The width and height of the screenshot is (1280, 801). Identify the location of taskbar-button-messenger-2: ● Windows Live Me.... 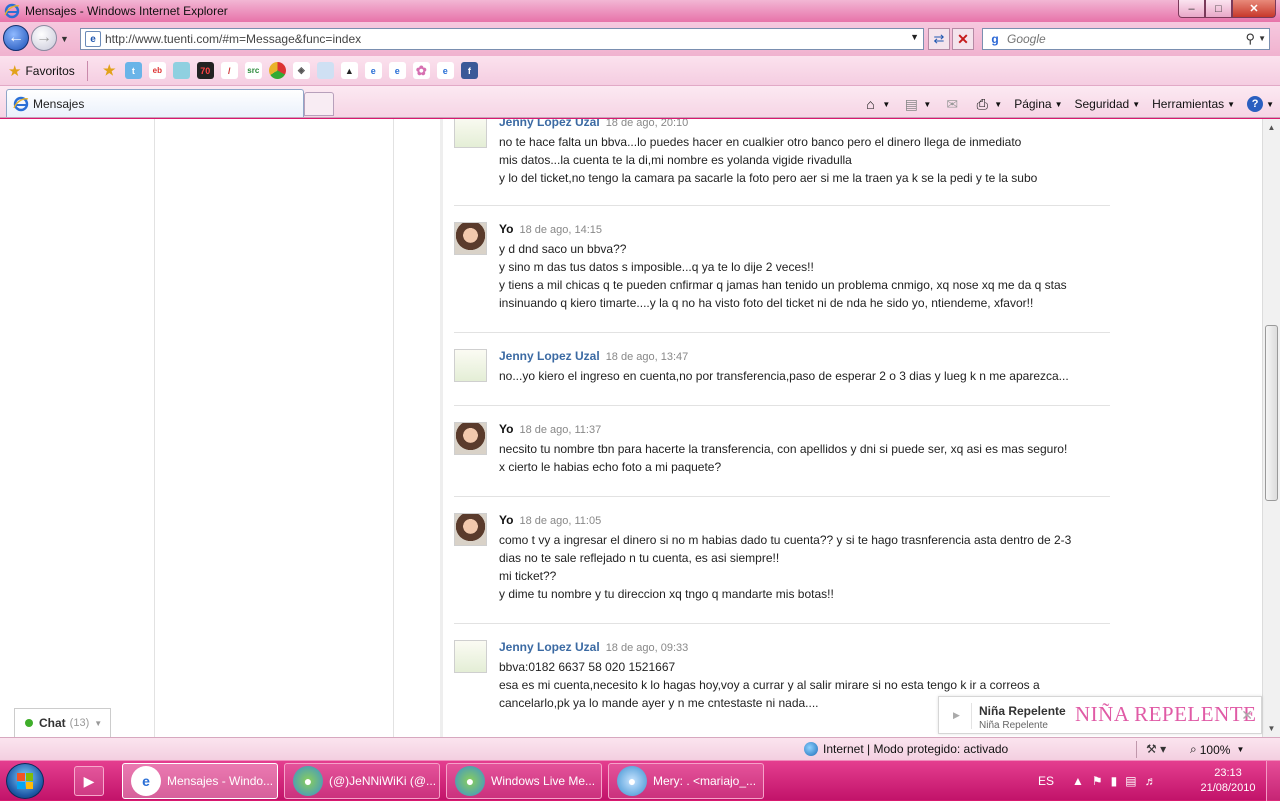
(524, 781).